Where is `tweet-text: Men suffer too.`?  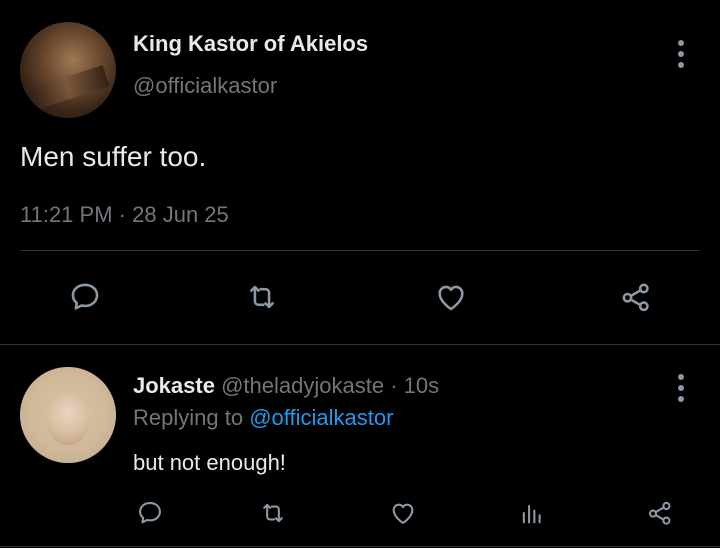
tweet-text: Men suffer too. is located at coordinates (113, 156).